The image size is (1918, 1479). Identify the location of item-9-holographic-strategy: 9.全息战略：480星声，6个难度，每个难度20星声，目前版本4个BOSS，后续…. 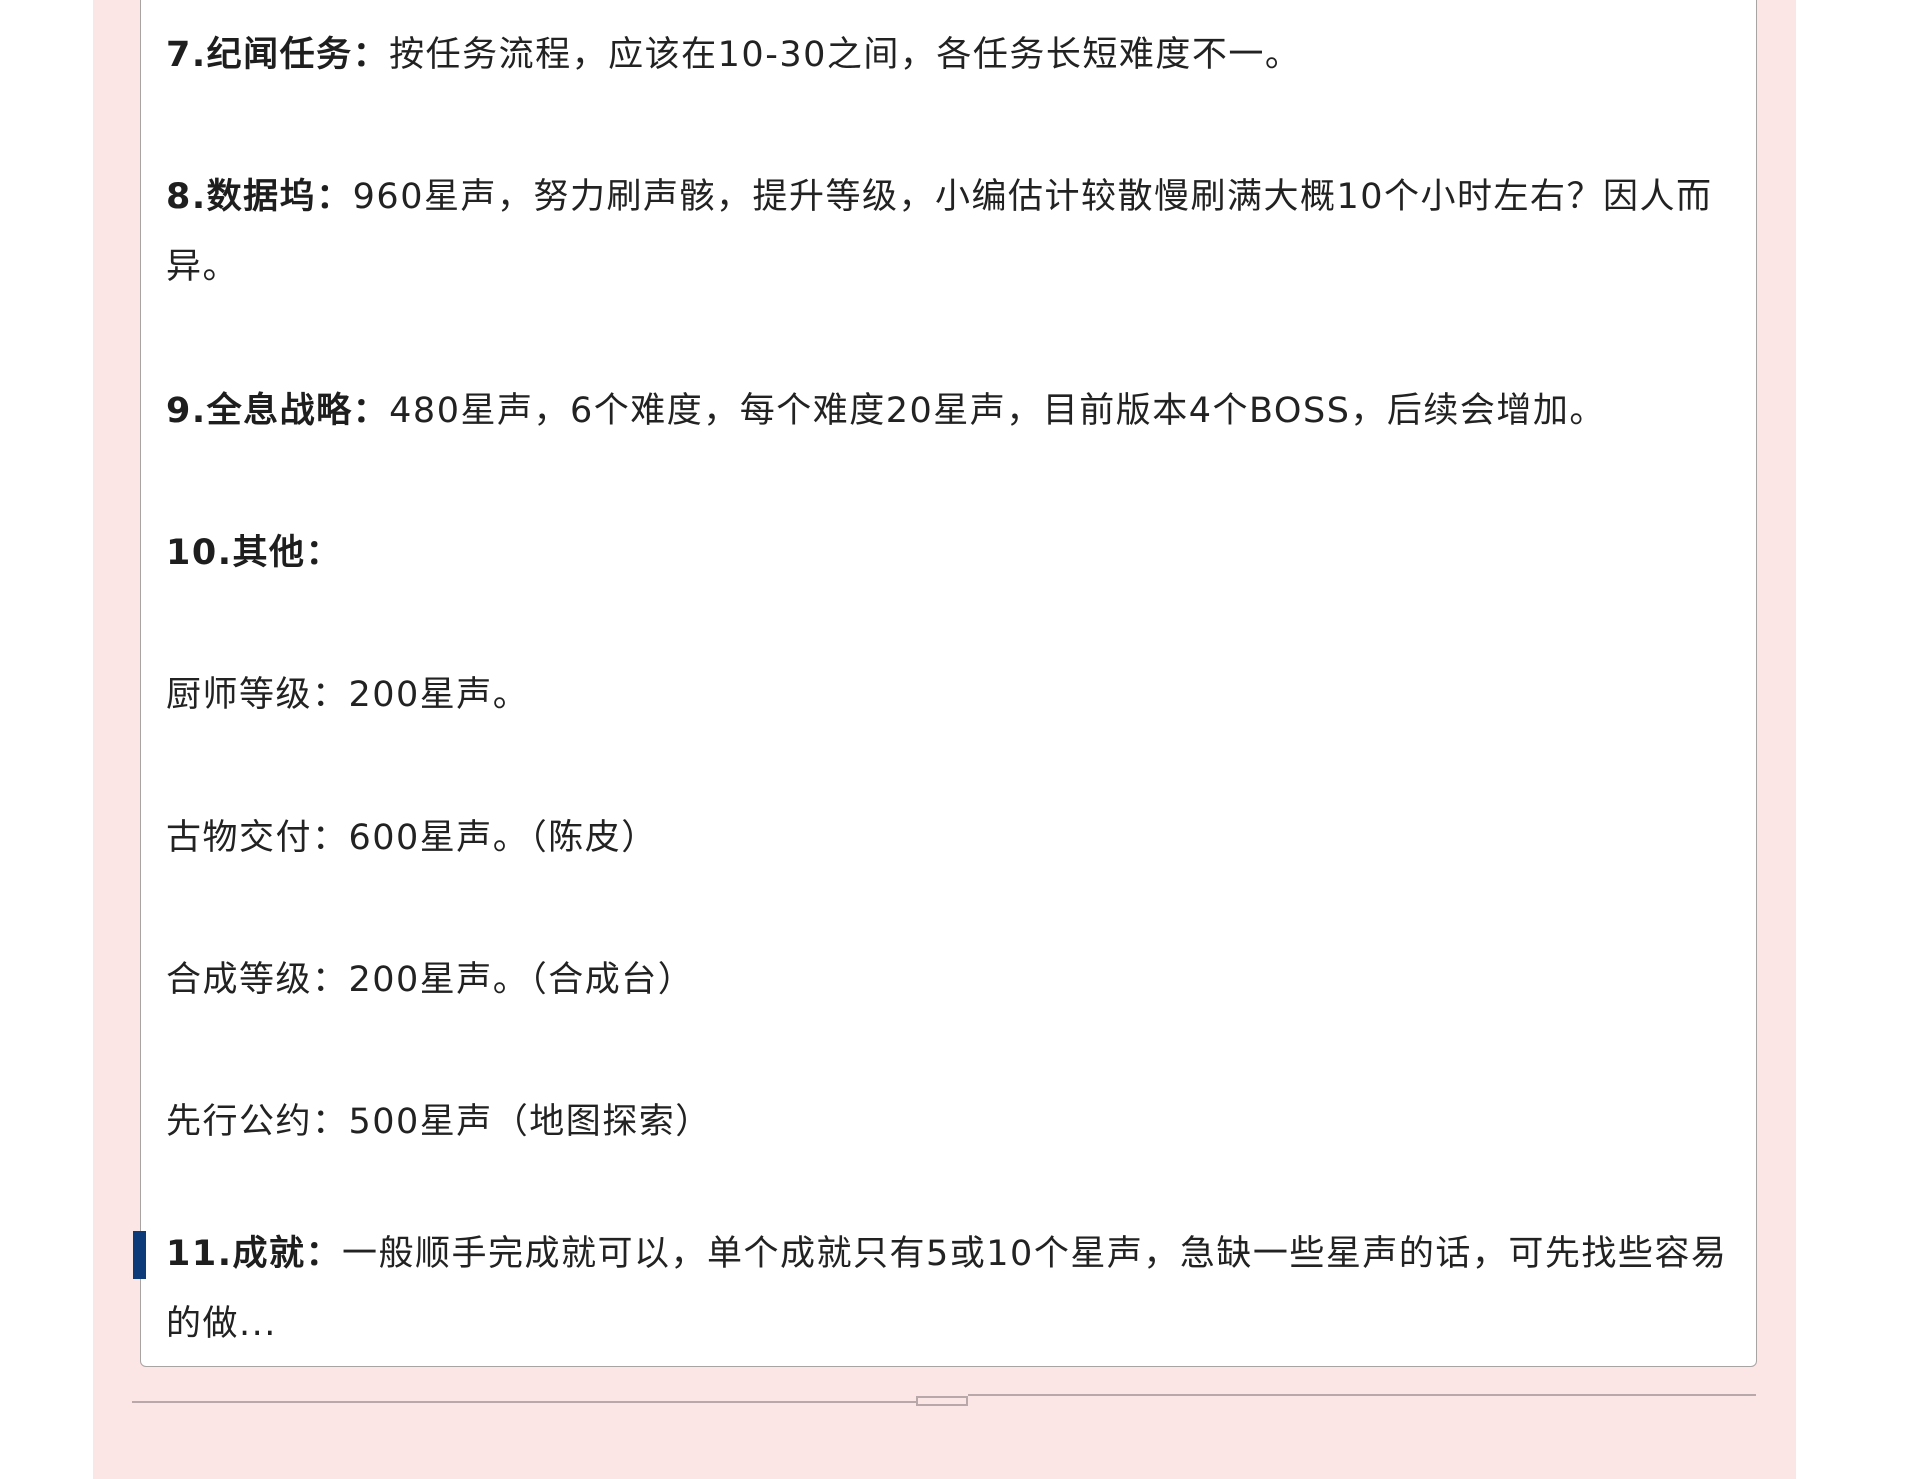
(951, 411).